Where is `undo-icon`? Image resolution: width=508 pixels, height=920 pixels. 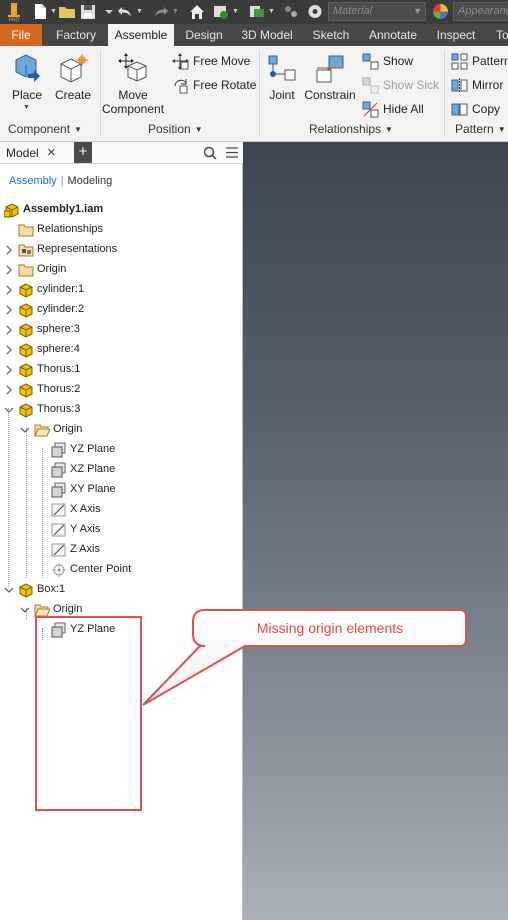 undo-icon is located at coordinates (125, 11).